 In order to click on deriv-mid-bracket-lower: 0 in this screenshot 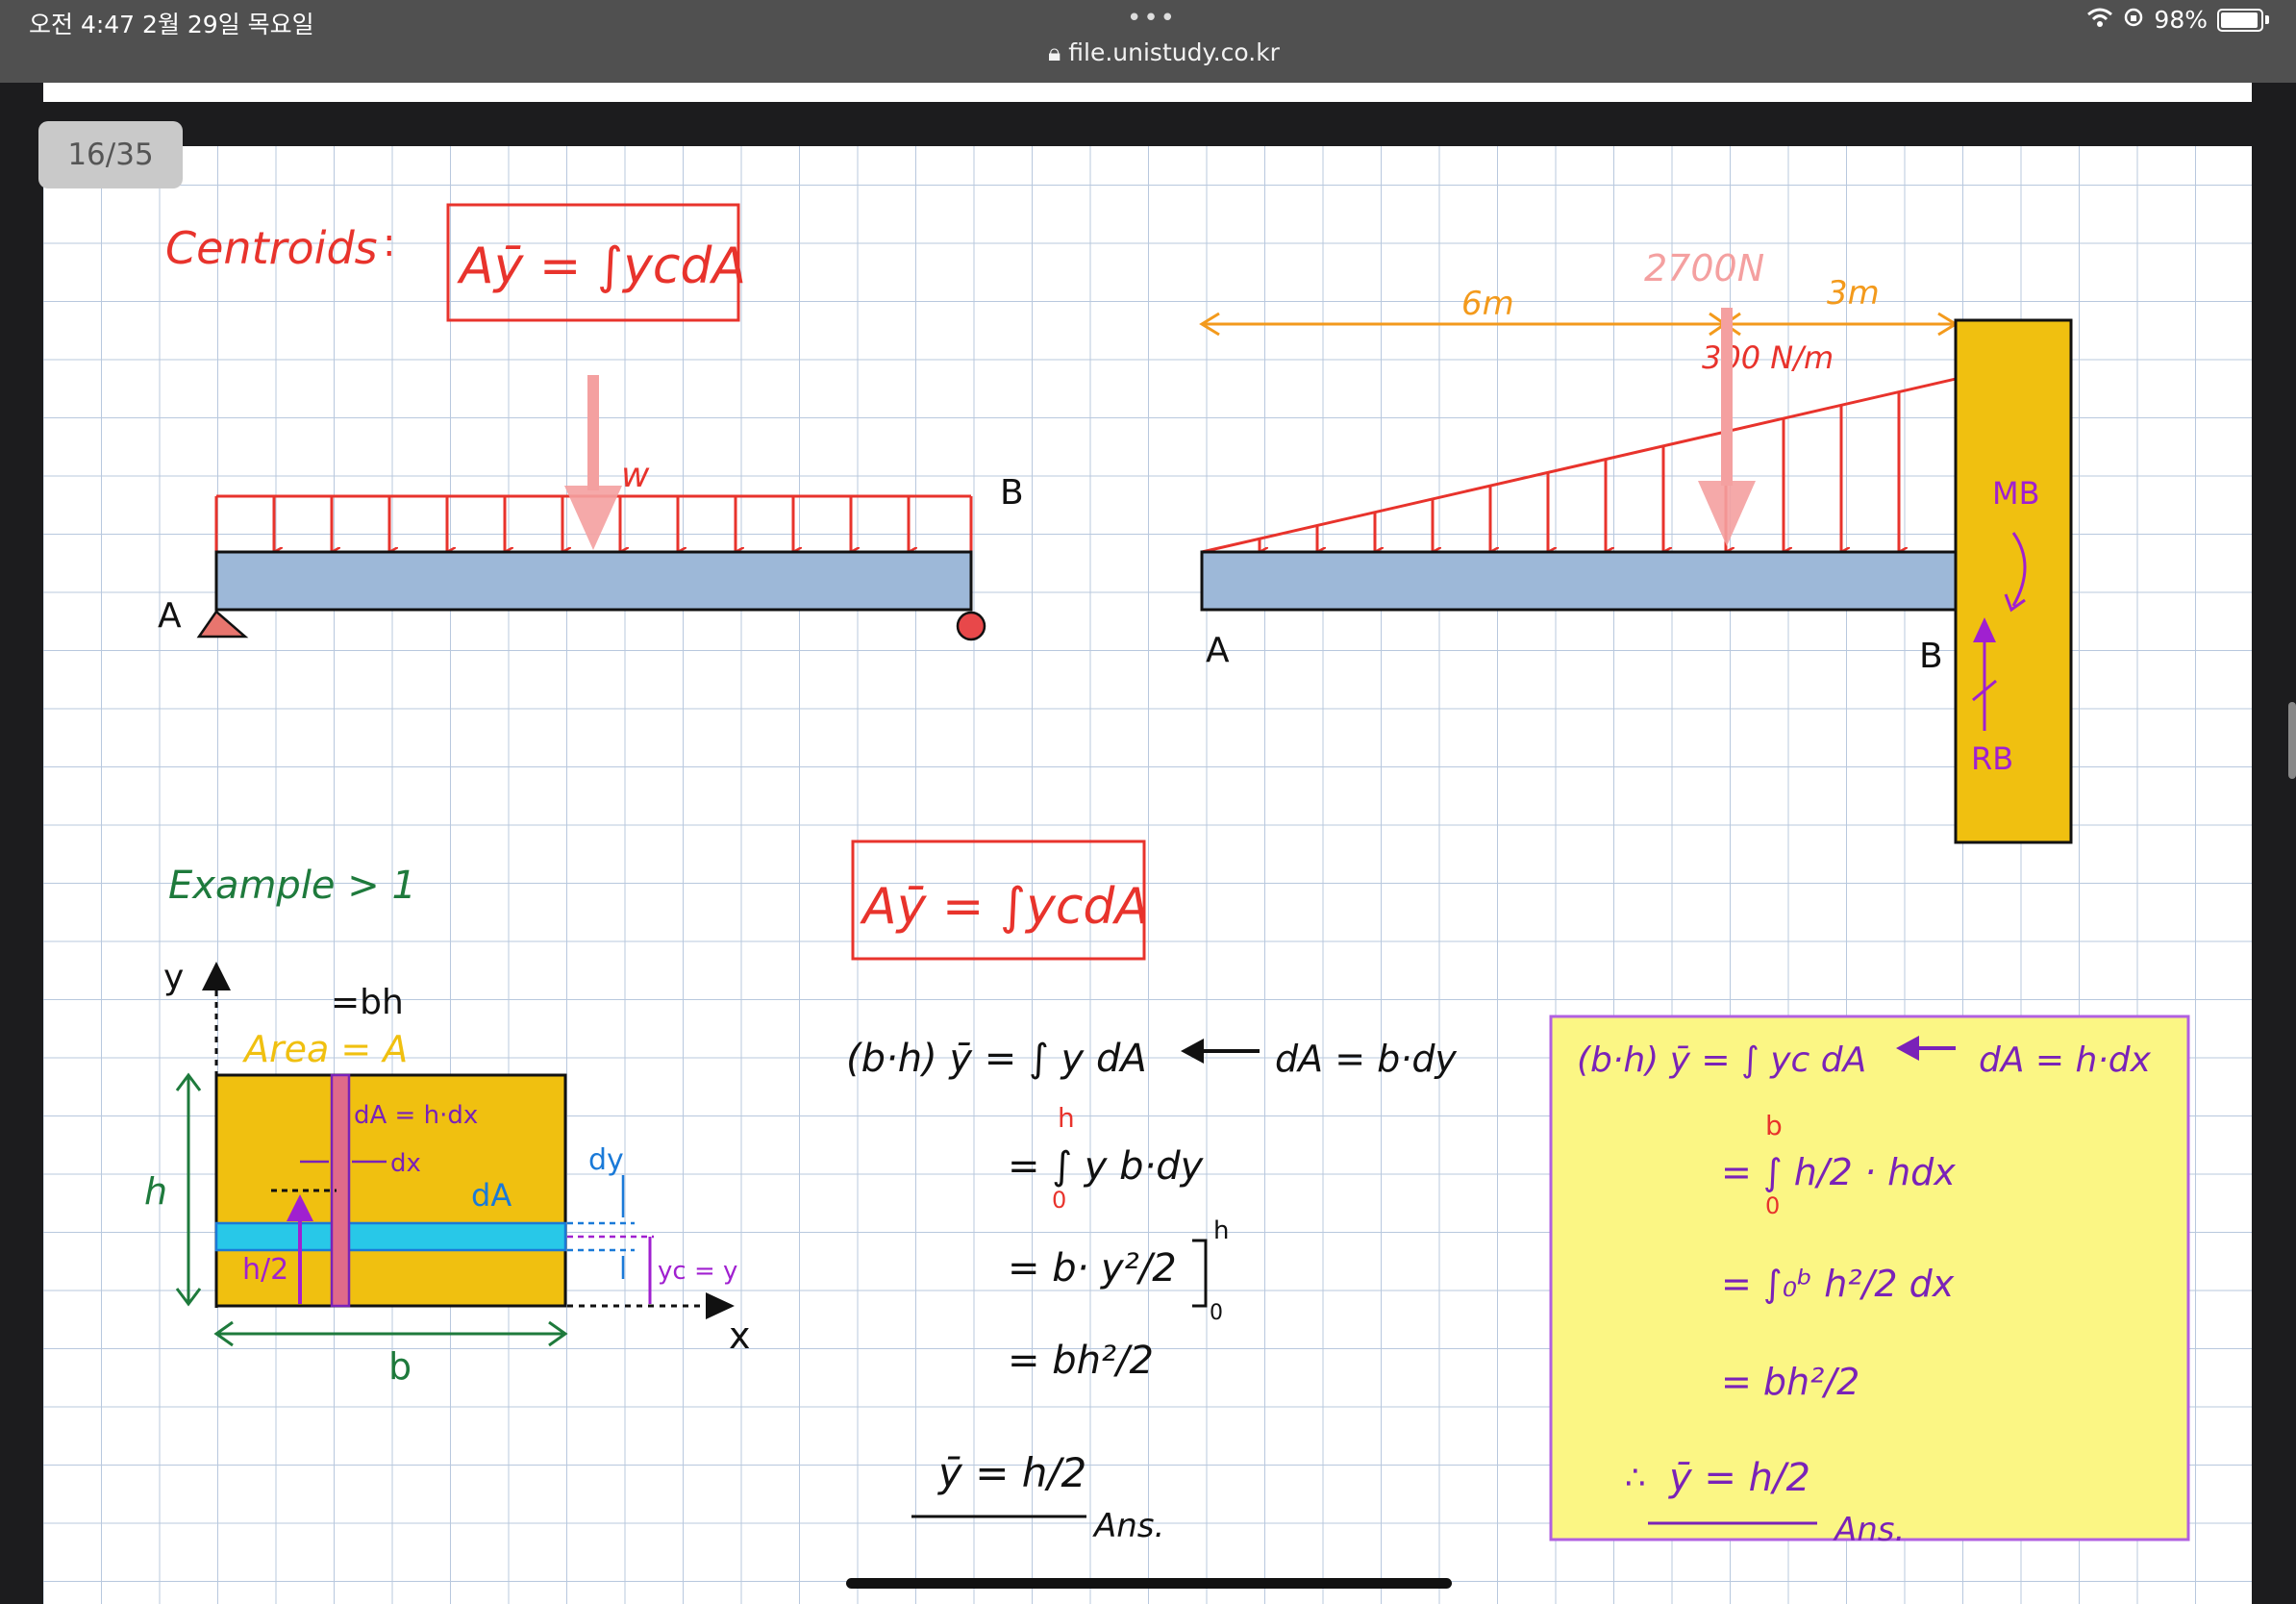, I will do `click(1216, 1313)`.